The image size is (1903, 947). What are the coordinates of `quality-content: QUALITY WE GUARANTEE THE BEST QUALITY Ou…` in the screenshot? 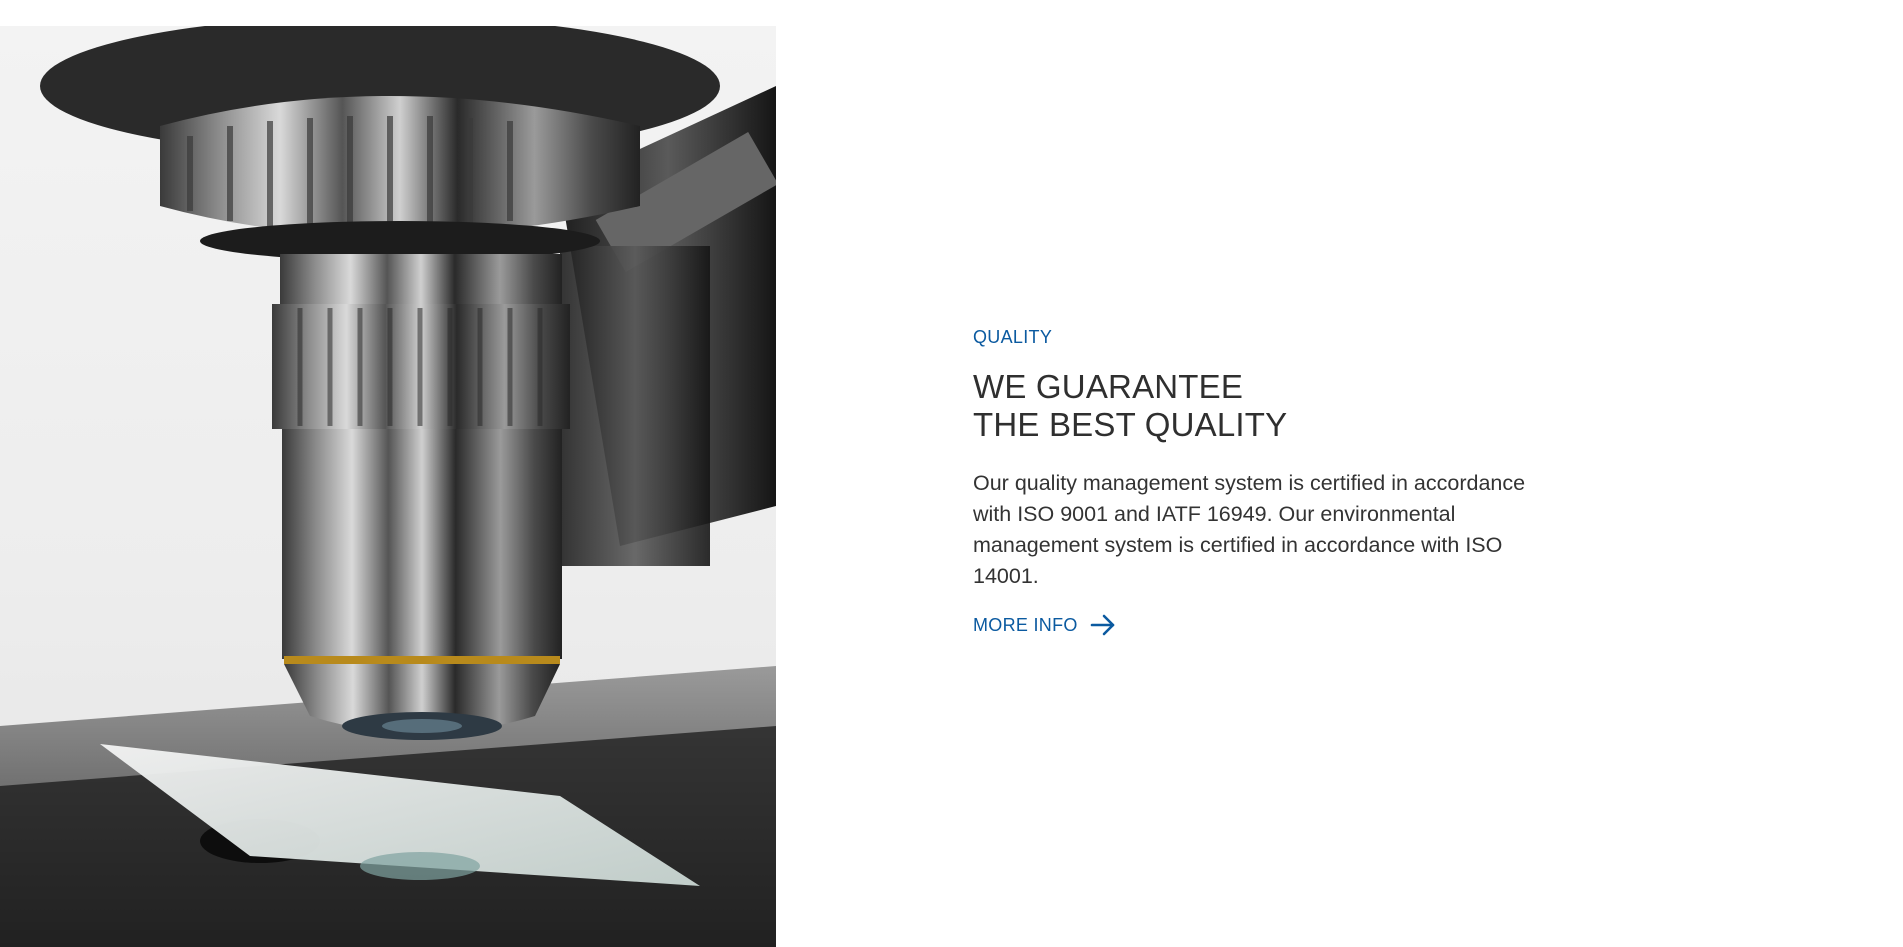 It's located at (1253, 481).